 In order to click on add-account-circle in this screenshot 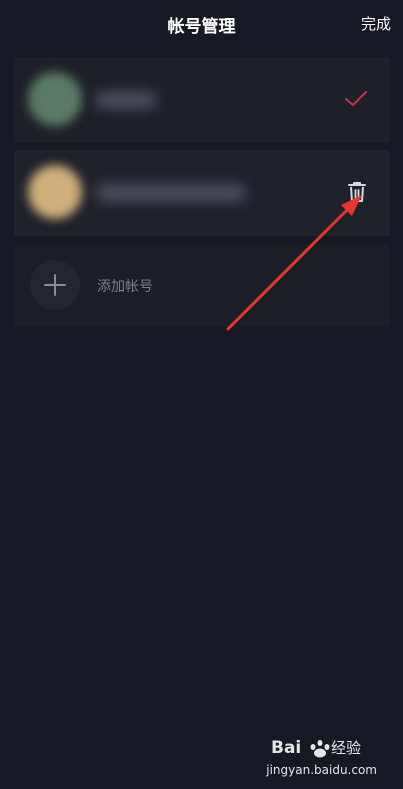, I will do `click(55, 285)`.